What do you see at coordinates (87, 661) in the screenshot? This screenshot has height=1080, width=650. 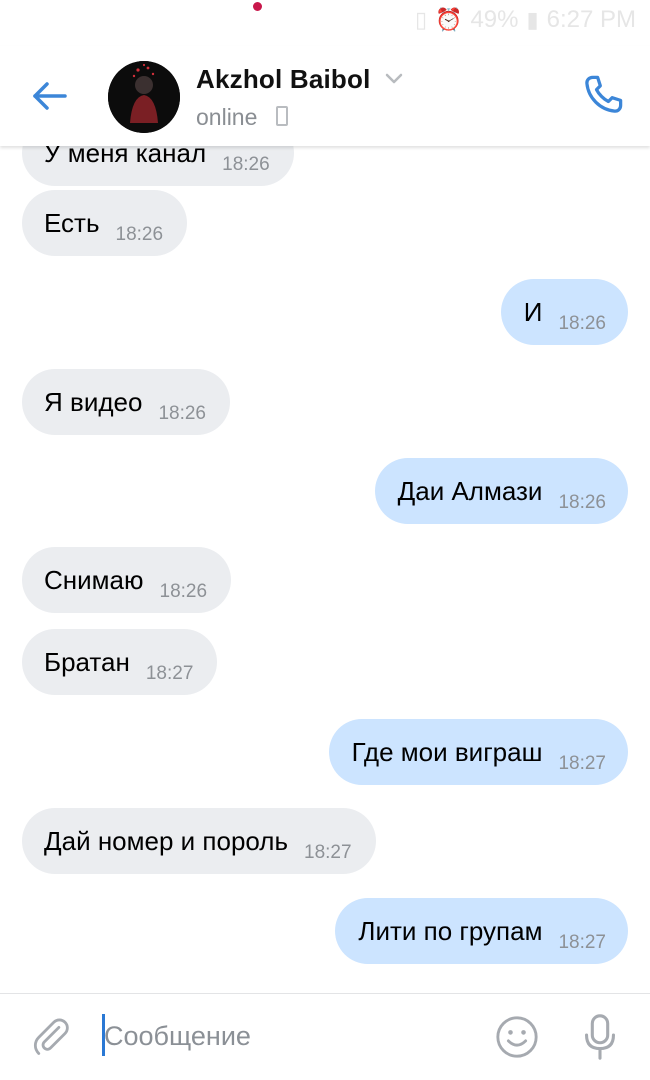 I see `message-text: Братан` at bounding box center [87, 661].